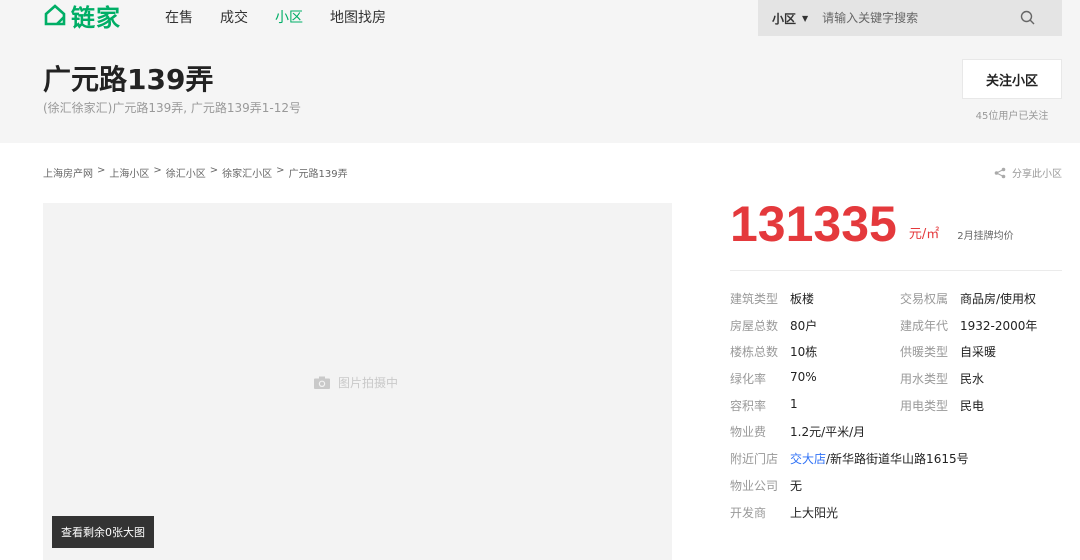 Image resolution: width=1080 pixels, height=560 pixels. Describe the element at coordinates (924, 299) in the screenshot. I see `info-label: 交易权属` at that location.